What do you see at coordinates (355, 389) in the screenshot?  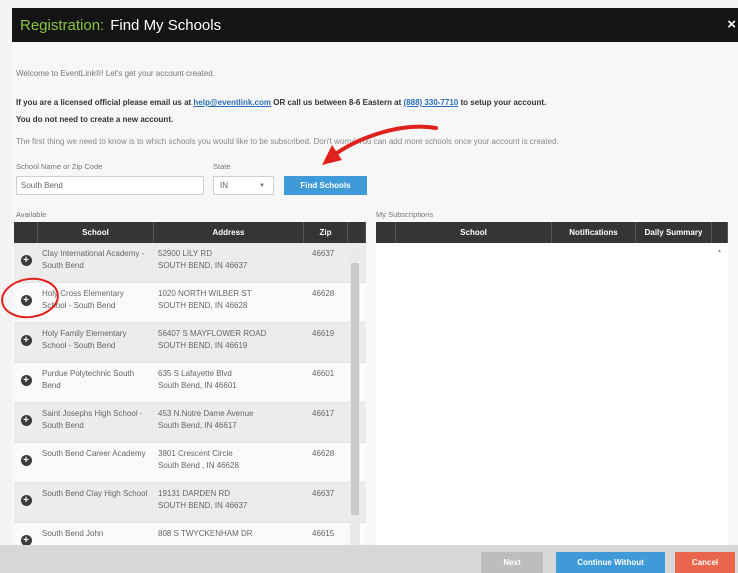 I see `scrollbar-thumb` at bounding box center [355, 389].